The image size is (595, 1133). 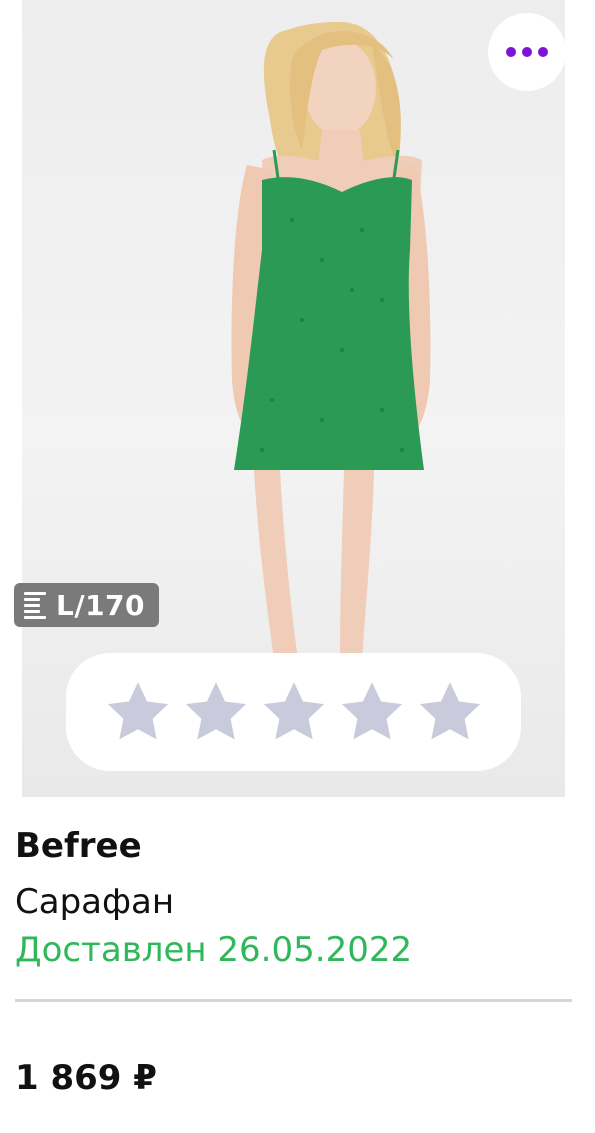 What do you see at coordinates (214, 950) in the screenshot?
I see `delivery-status: Доставлен 26.05.2022` at bounding box center [214, 950].